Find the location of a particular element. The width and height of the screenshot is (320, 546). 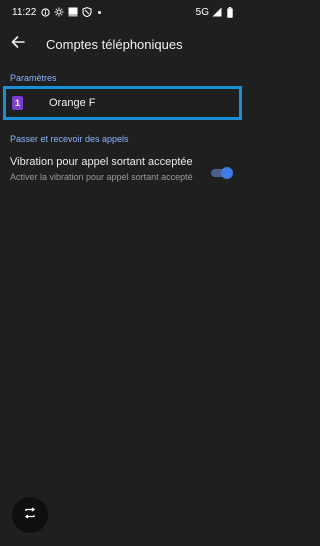

account-item-orange: 1 Orange F is located at coordinates (122, 103).